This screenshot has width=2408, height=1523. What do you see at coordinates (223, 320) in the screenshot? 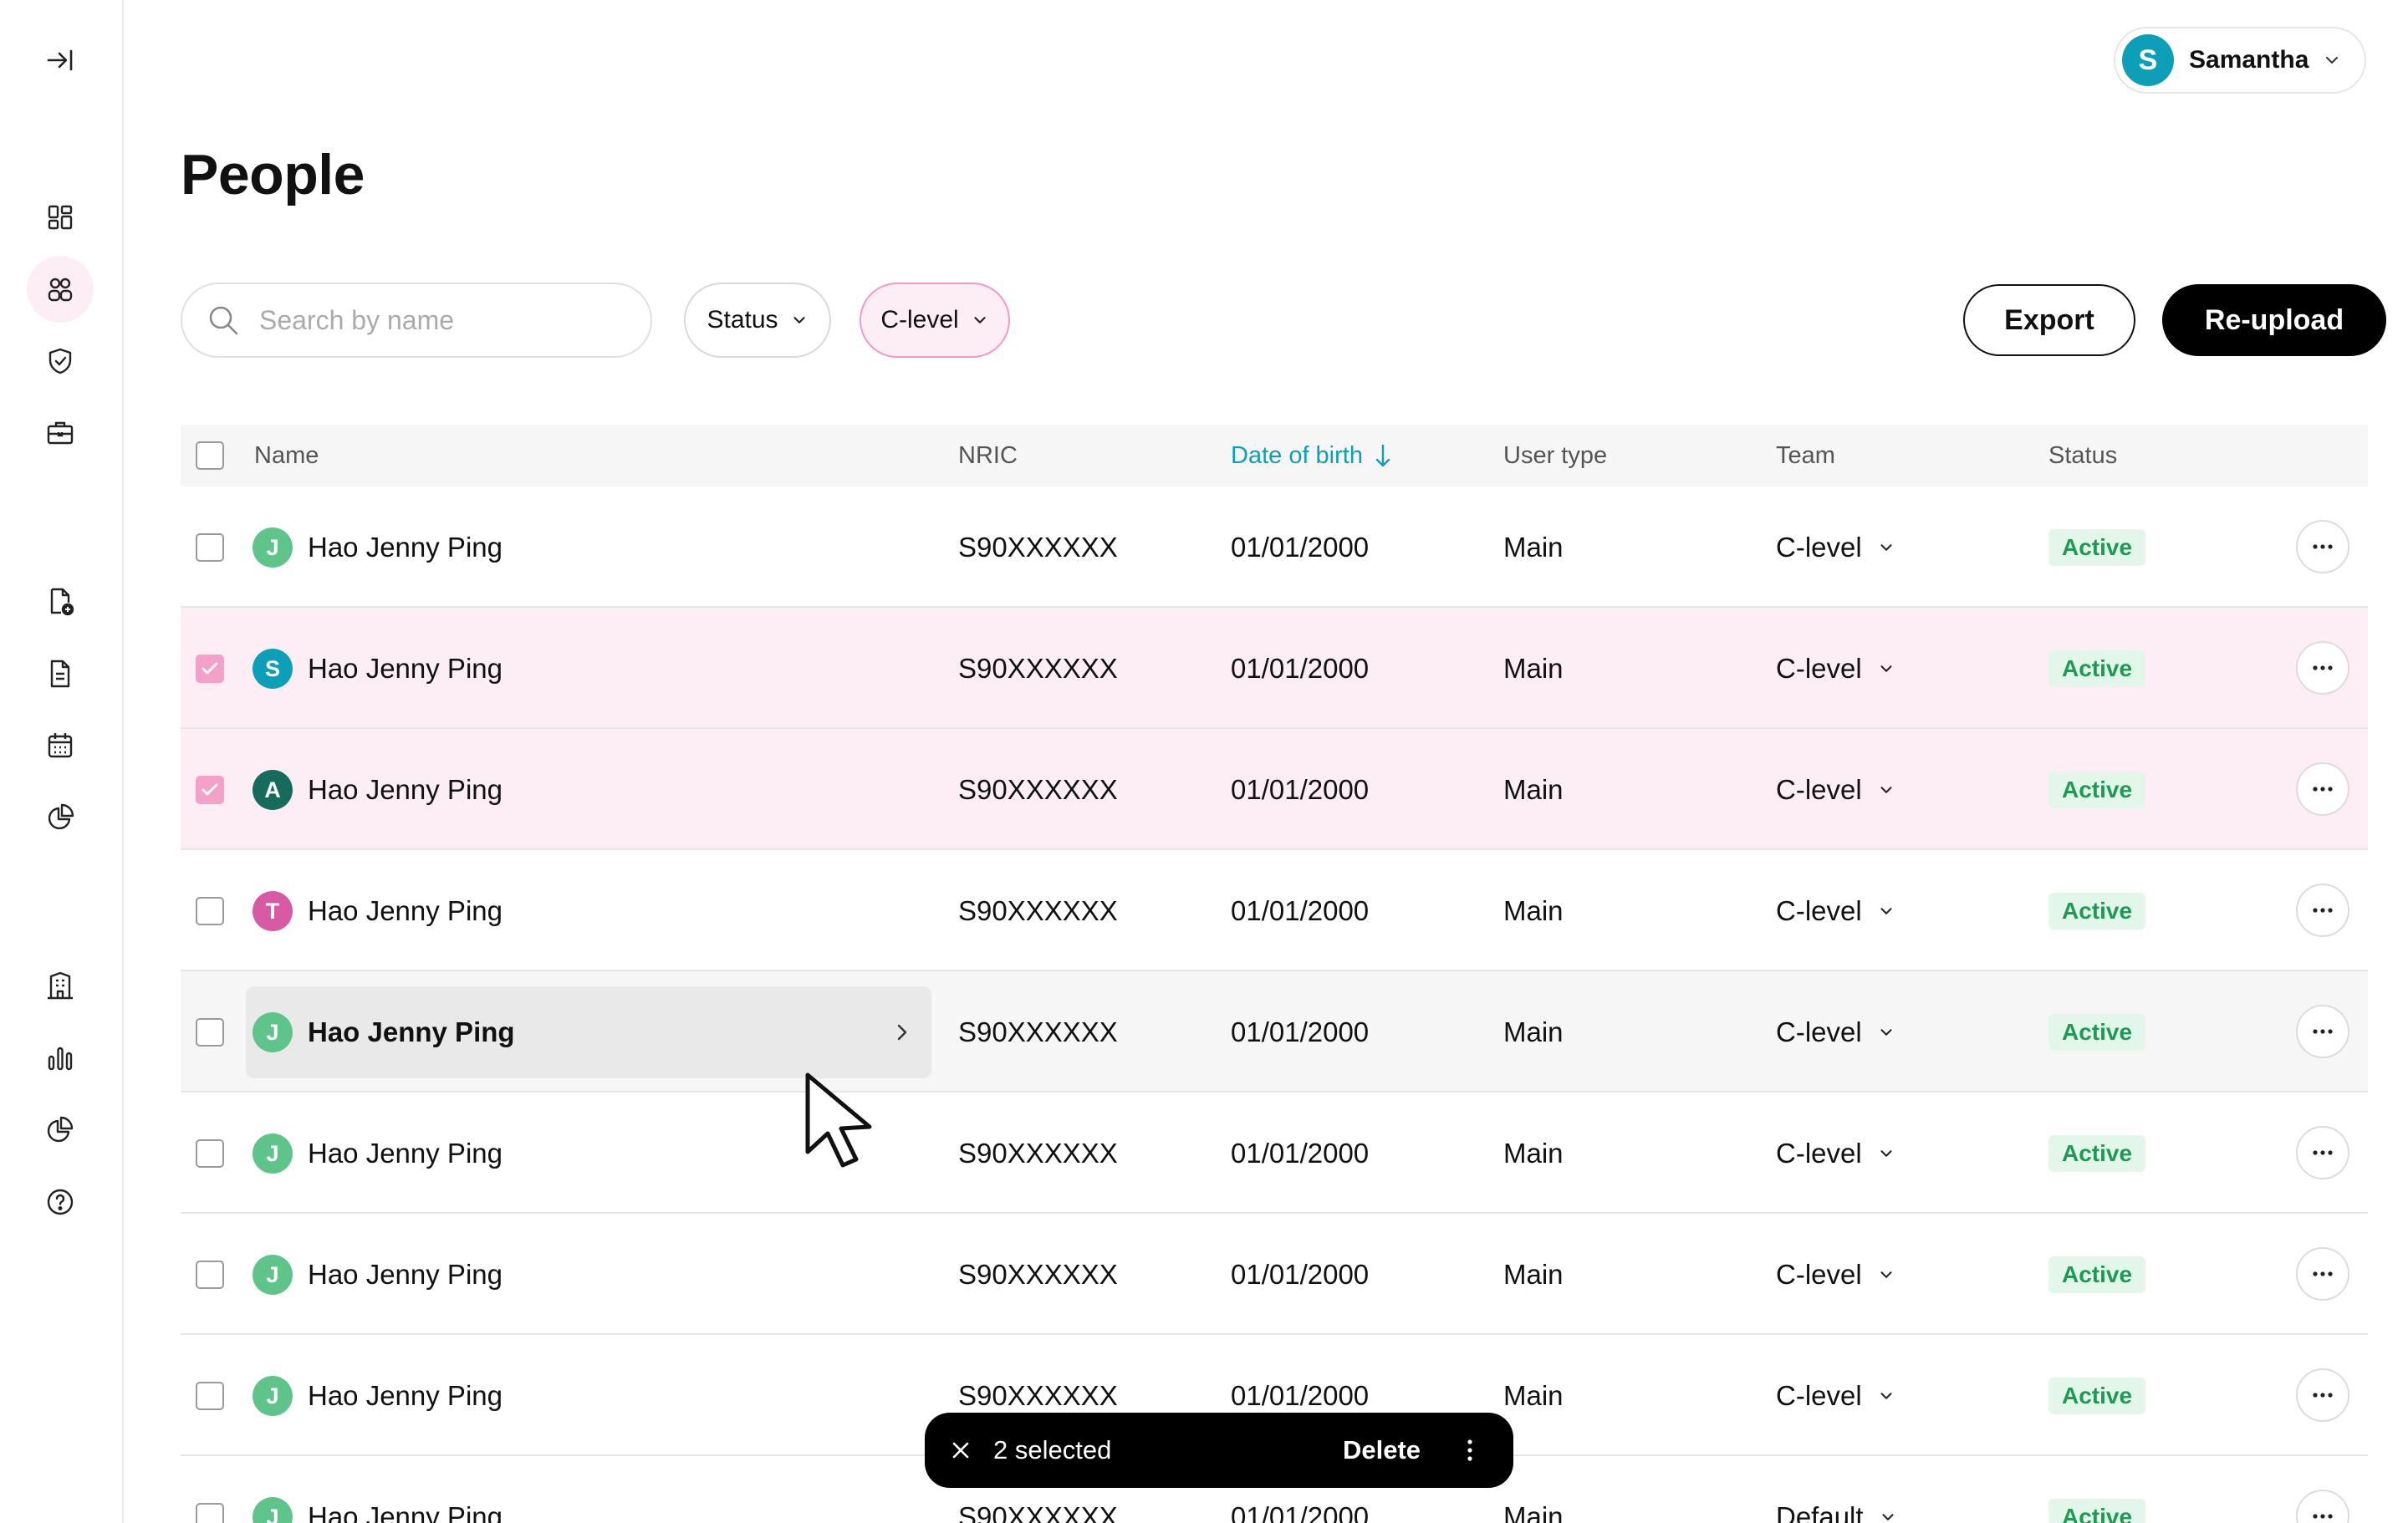
I see `search-icon` at bounding box center [223, 320].